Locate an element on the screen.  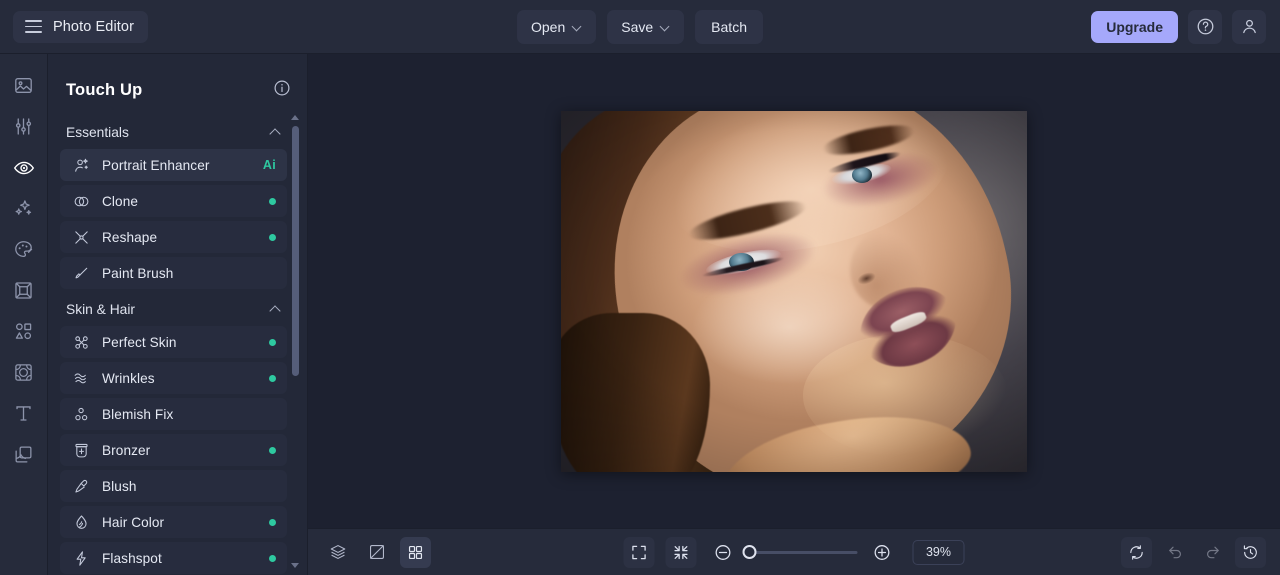
zoom-out-button is located at coordinates (723, 552).